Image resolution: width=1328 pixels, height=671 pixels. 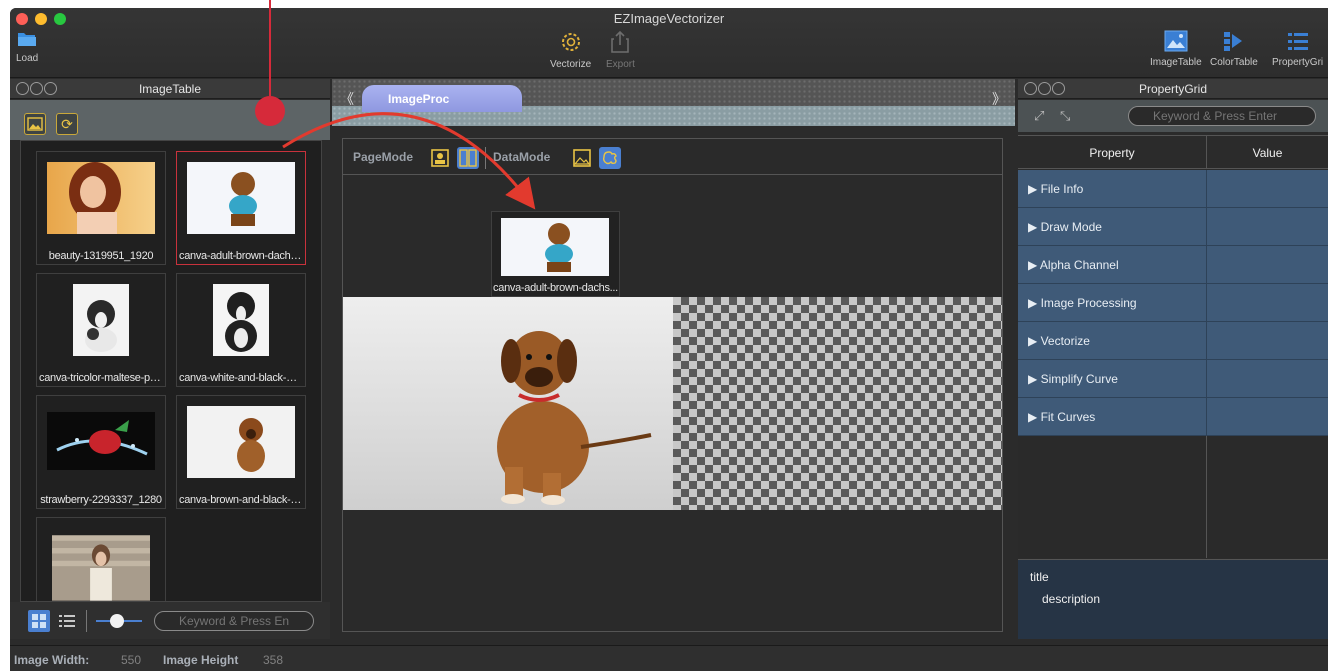 I want to click on image-table-toolbar: ⟳, so click(x=170, y=120).